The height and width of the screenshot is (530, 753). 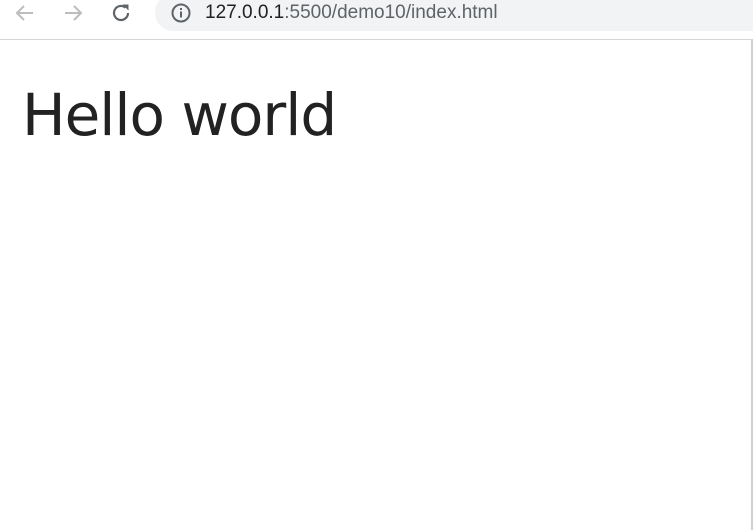 I want to click on forward-button, so click(x=73, y=13).